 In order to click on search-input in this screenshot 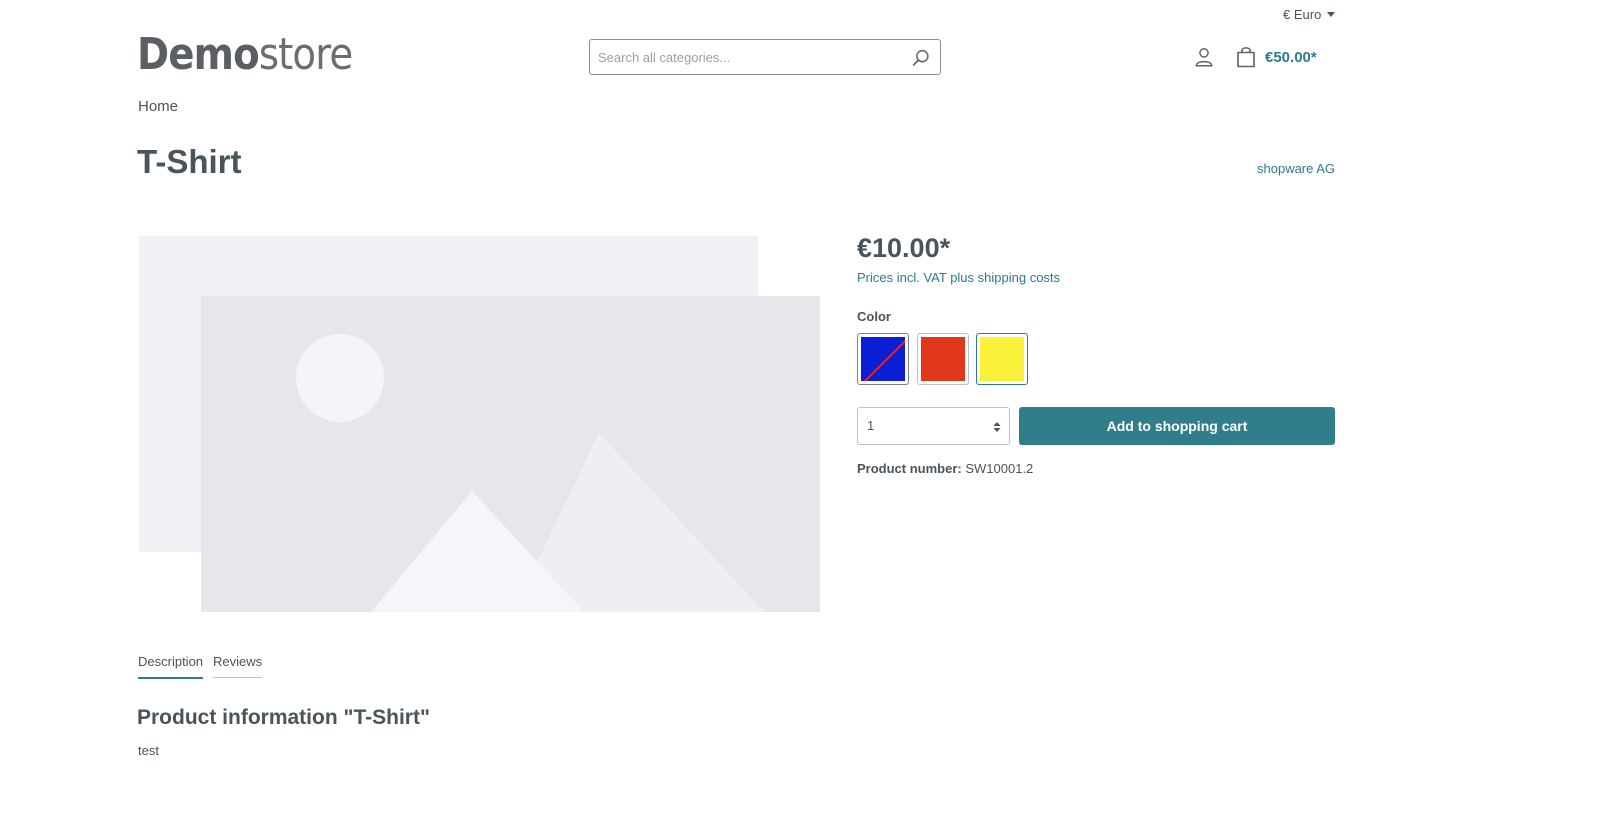, I will do `click(748, 57)`.